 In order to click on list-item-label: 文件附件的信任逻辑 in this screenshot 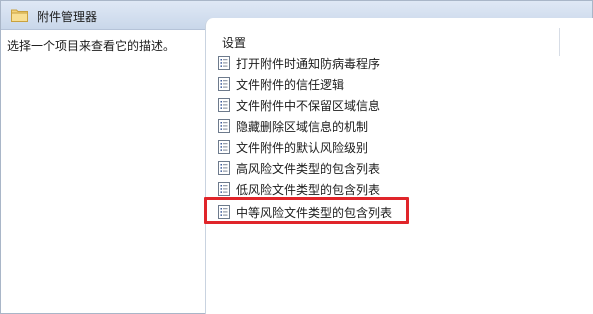, I will do `click(290, 84)`.